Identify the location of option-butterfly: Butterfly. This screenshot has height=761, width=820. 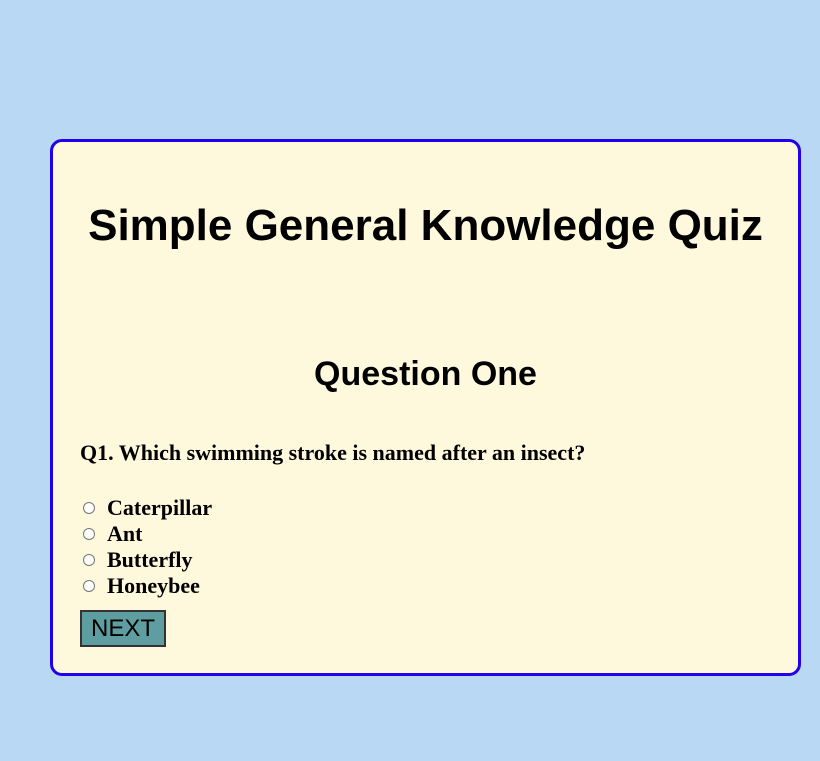
(147, 560).